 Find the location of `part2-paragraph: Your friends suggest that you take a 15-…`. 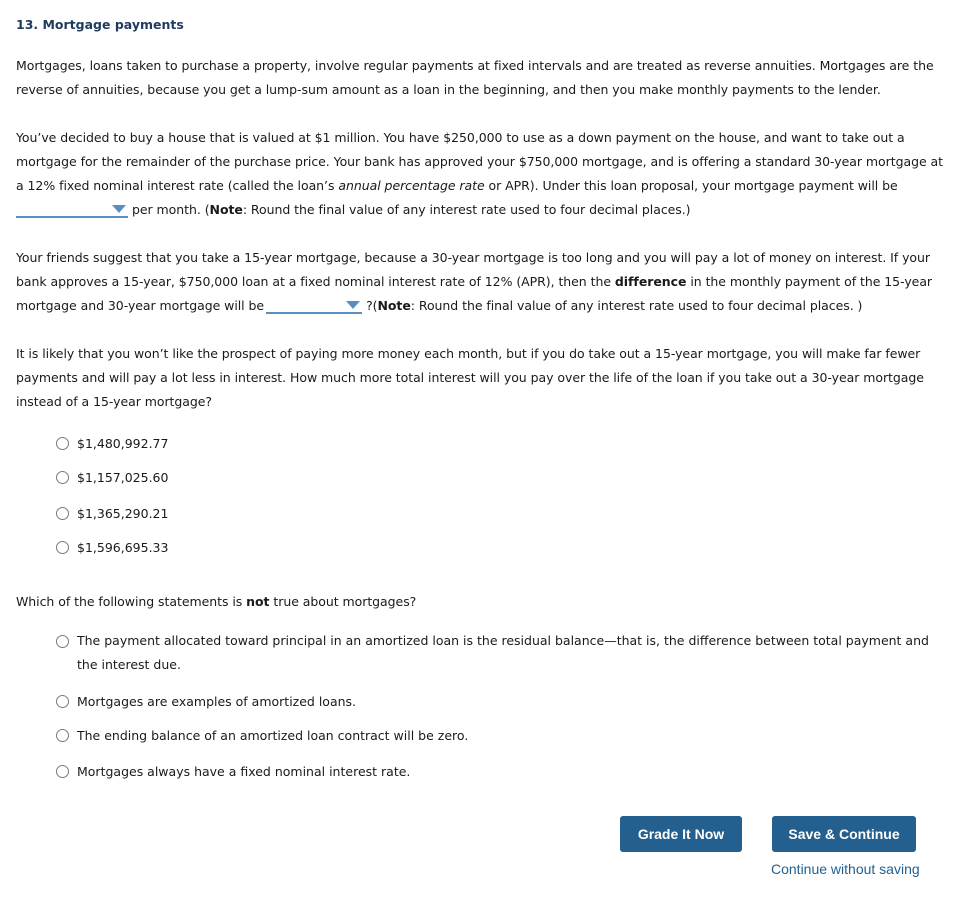

part2-paragraph: Your friends suggest that you take a 15-… is located at coordinates (481, 282).